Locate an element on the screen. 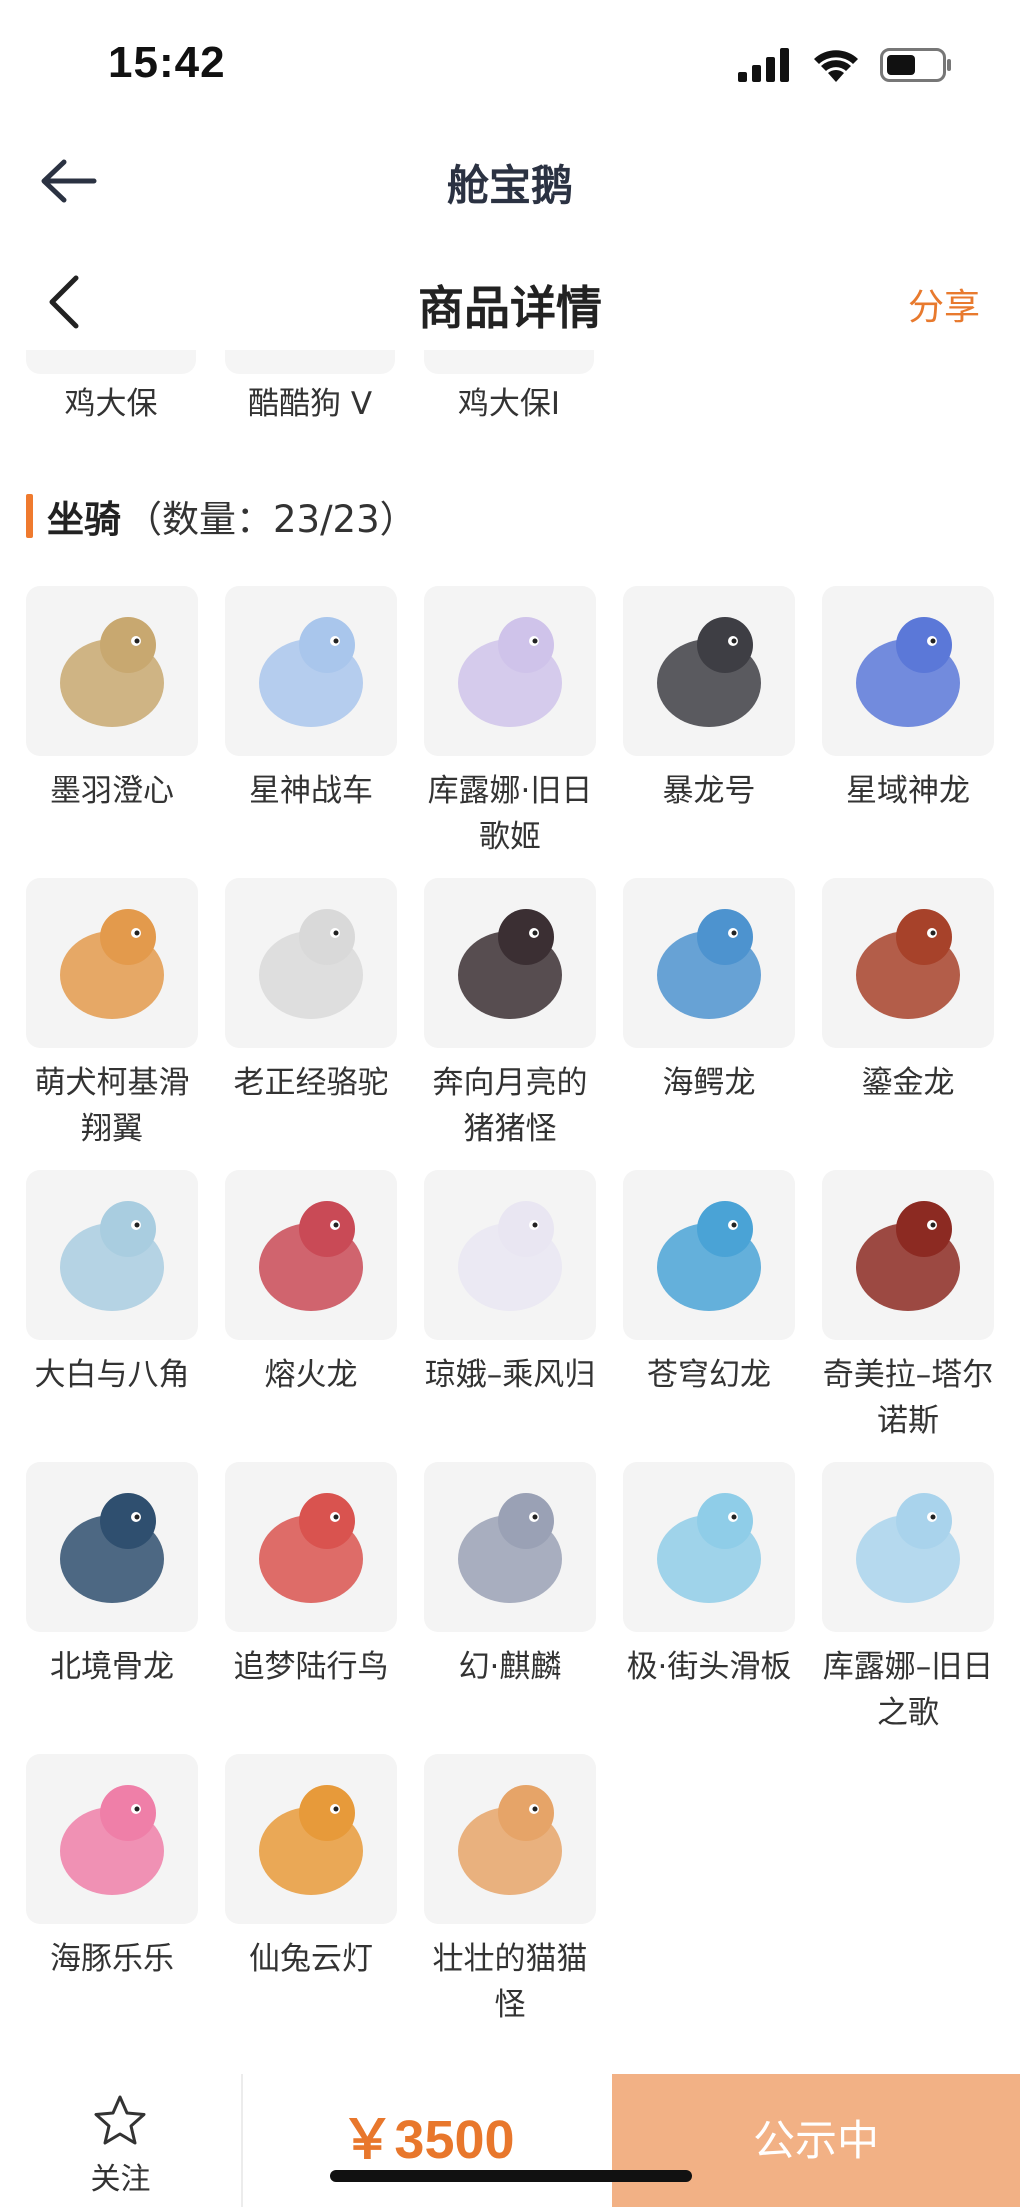 Image resolution: width=1020 pixels, height=2207 pixels. mount-label: 星神战车 is located at coordinates (311, 791).